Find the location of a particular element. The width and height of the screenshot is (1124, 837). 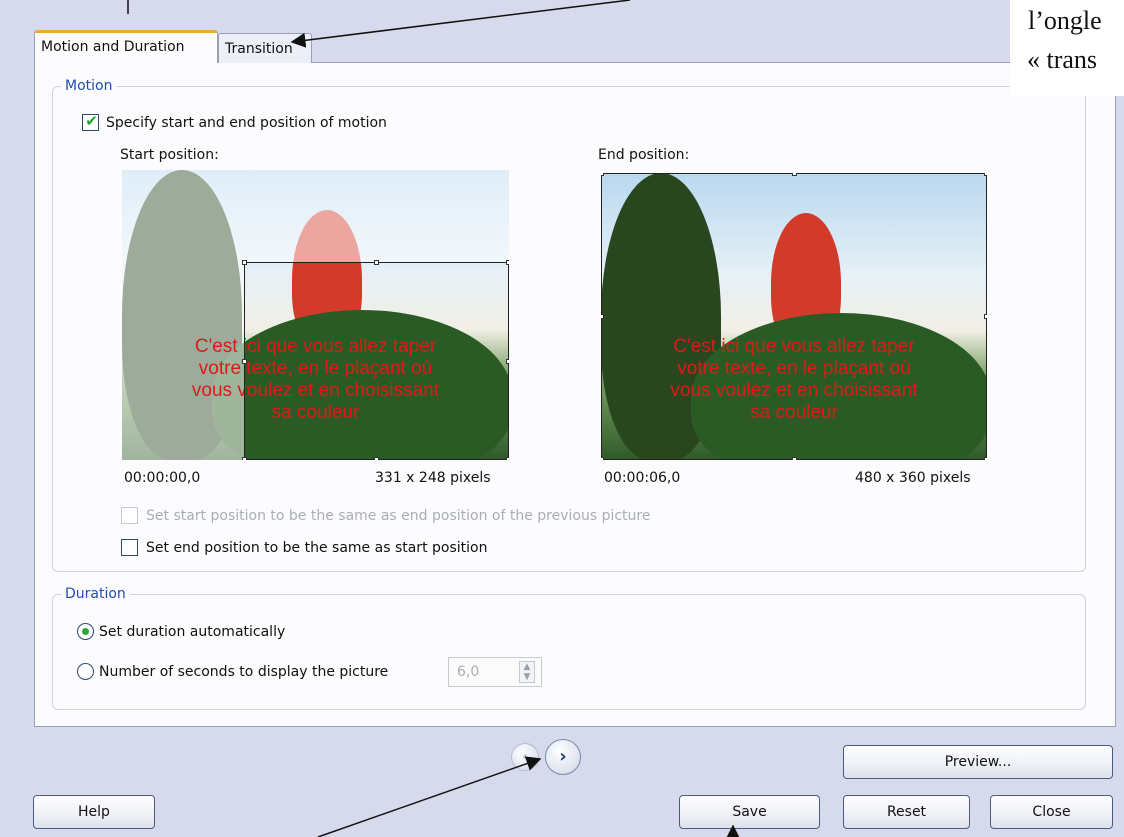

arrow-to-next-button is located at coordinates (429, 796).